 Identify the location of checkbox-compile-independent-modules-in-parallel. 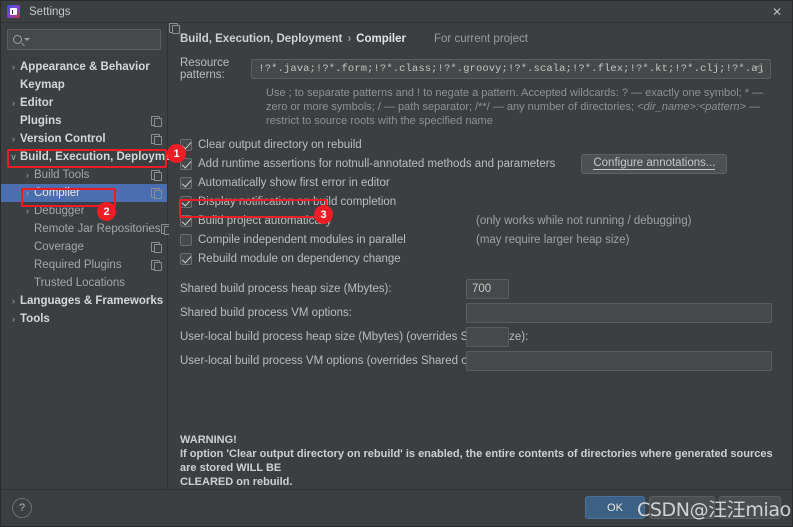
(186, 239).